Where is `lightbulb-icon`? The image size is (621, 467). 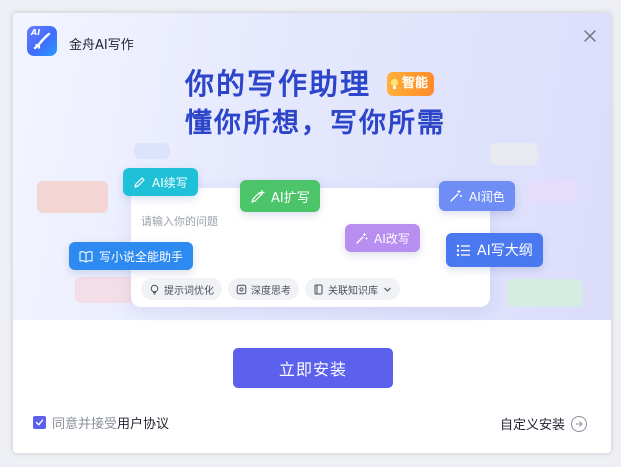
lightbulb-icon is located at coordinates (154, 289).